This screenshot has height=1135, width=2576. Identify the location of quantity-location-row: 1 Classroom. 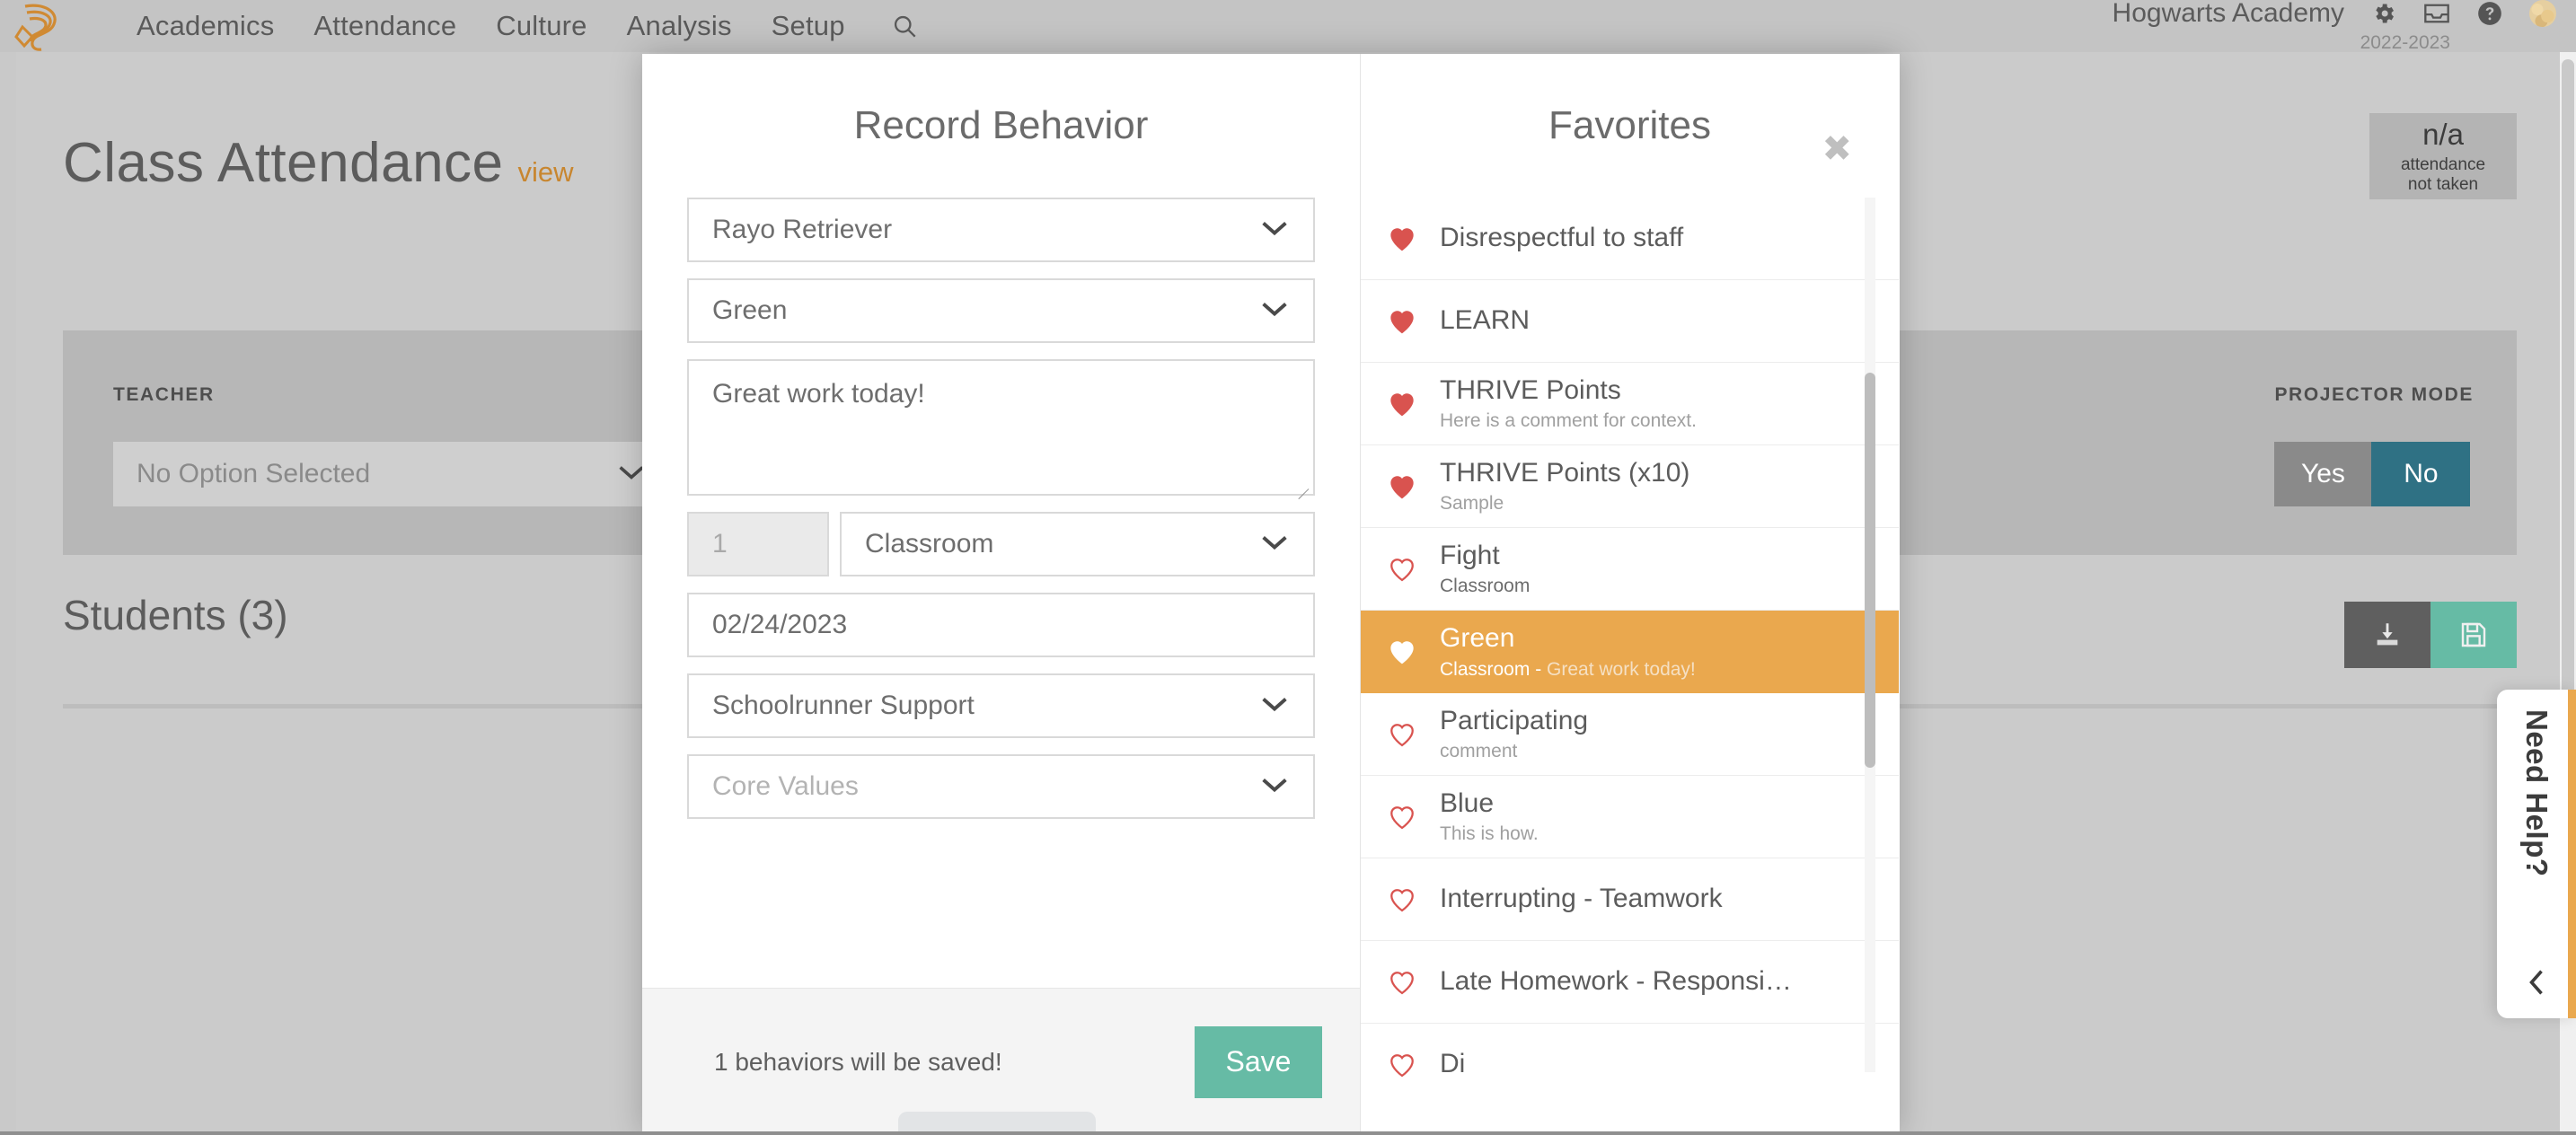
(1001, 544).